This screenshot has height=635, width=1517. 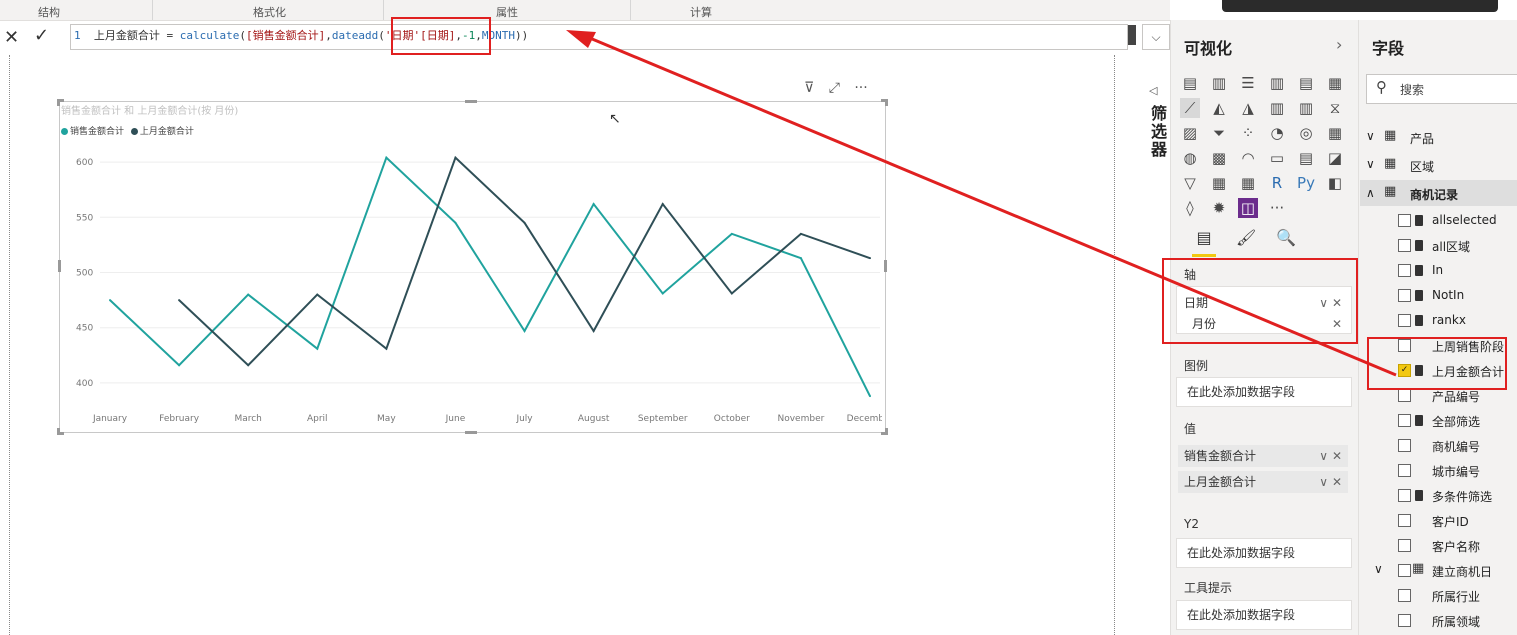 What do you see at coordinates (581, 39) in the screenshot?
I see `arrow-head` at bounding box center [581, 39].